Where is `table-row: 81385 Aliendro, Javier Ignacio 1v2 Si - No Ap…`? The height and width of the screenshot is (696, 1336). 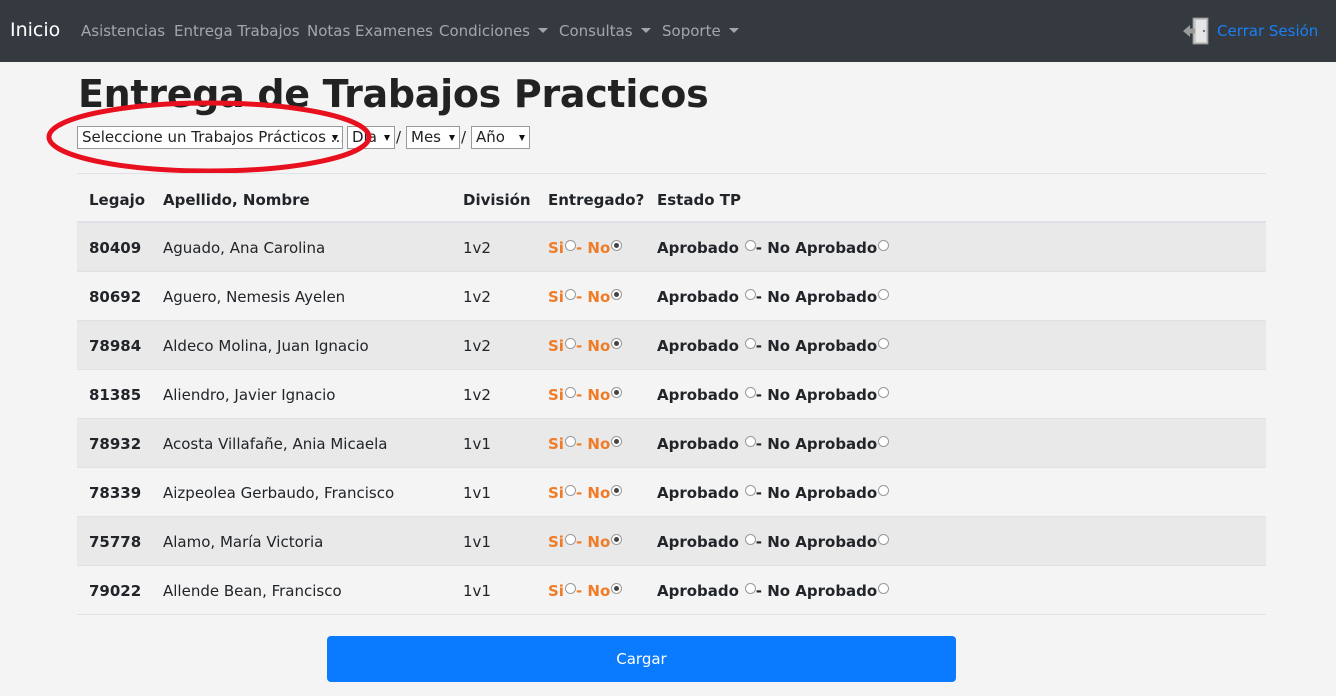
table-row: 81385 Aliendro, Javier Ignacio 1v2 Si - No Ap… is located at coordinates (671, 394).